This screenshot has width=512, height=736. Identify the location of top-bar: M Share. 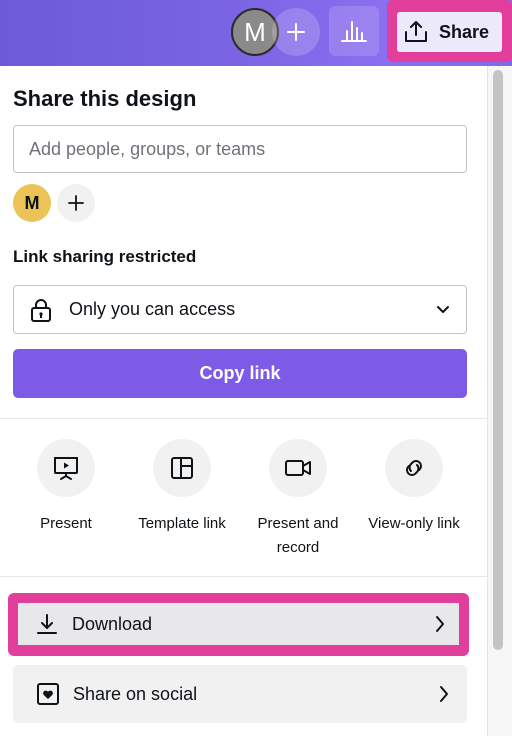
(256, 33).